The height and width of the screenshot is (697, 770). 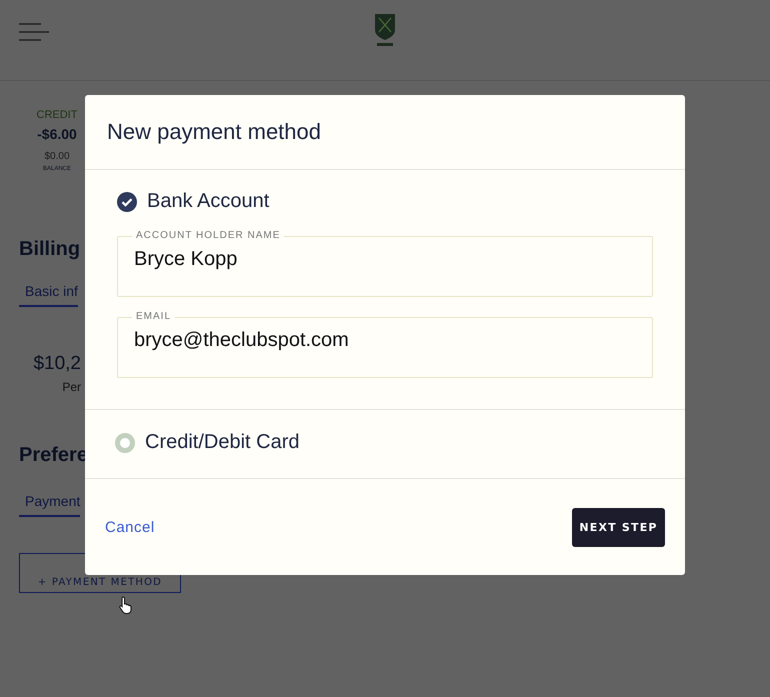 What do you see at coordinates (57, 115) in the screenshot?
I see `credit-label: CREDIT` at bounding box center [57, 115].